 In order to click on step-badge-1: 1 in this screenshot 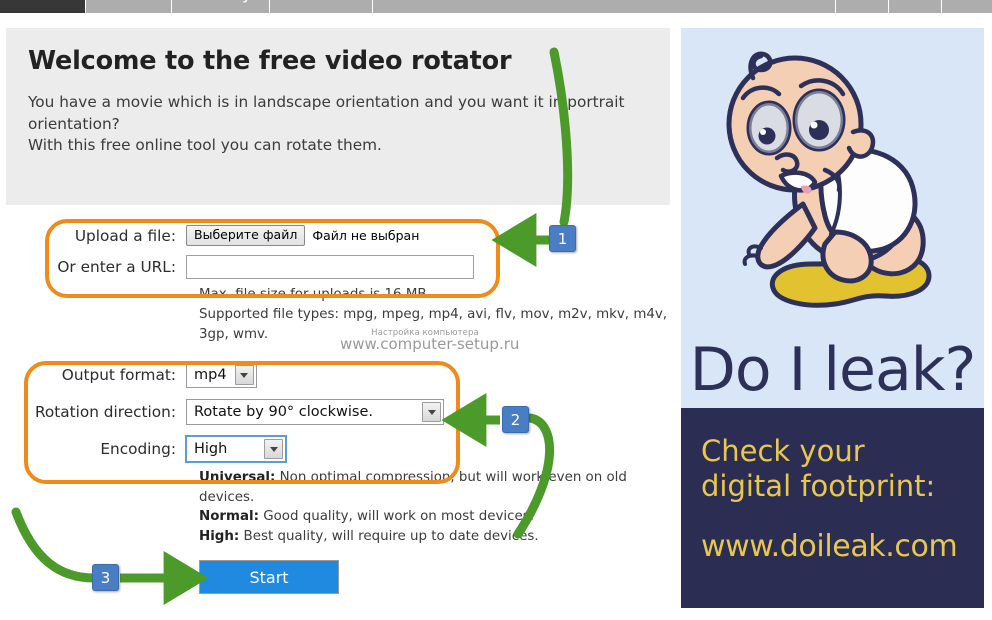, I will do `click(562, 238)`.